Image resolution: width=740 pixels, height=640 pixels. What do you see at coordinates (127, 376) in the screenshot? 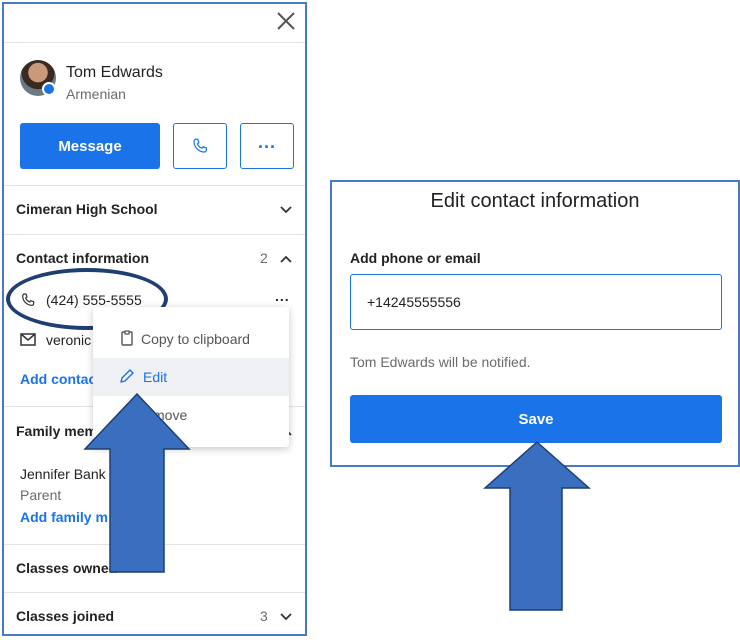
I see `pencil-icon` at bounding box center [127, 376].